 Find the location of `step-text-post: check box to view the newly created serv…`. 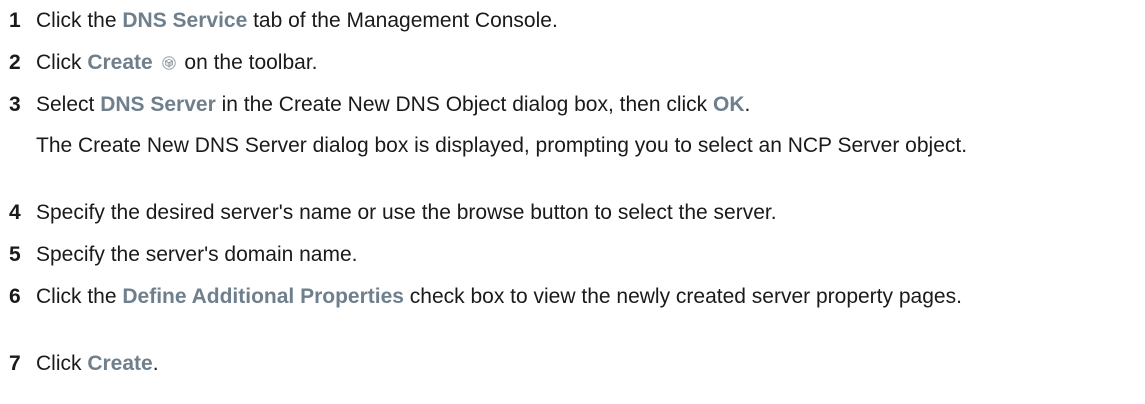

step-text-post: check box to view the newly created serv… is located at coordinates (682, 296).